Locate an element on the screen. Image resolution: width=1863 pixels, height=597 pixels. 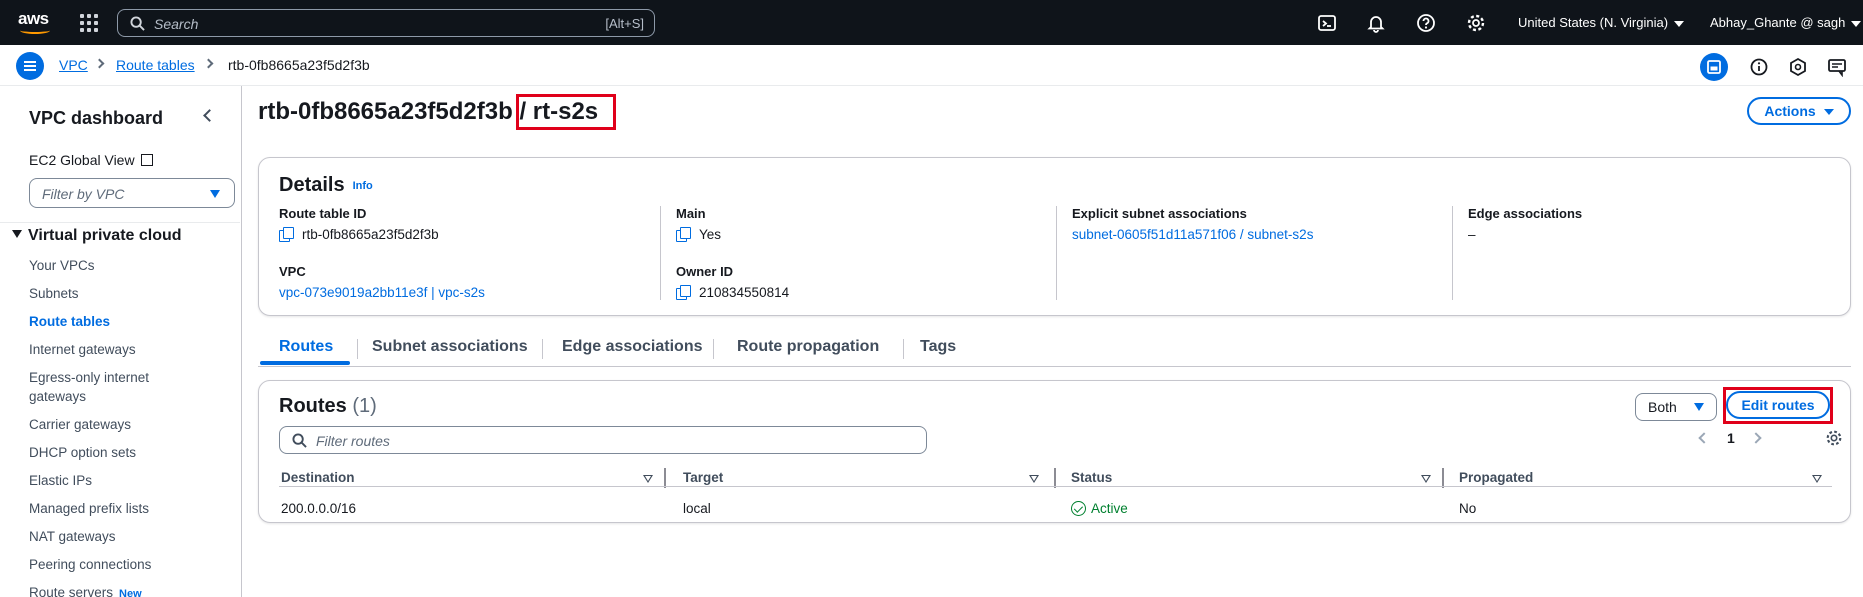
sidebar-item-peering-connections: Peering connections is located at coordinates (90, 564).